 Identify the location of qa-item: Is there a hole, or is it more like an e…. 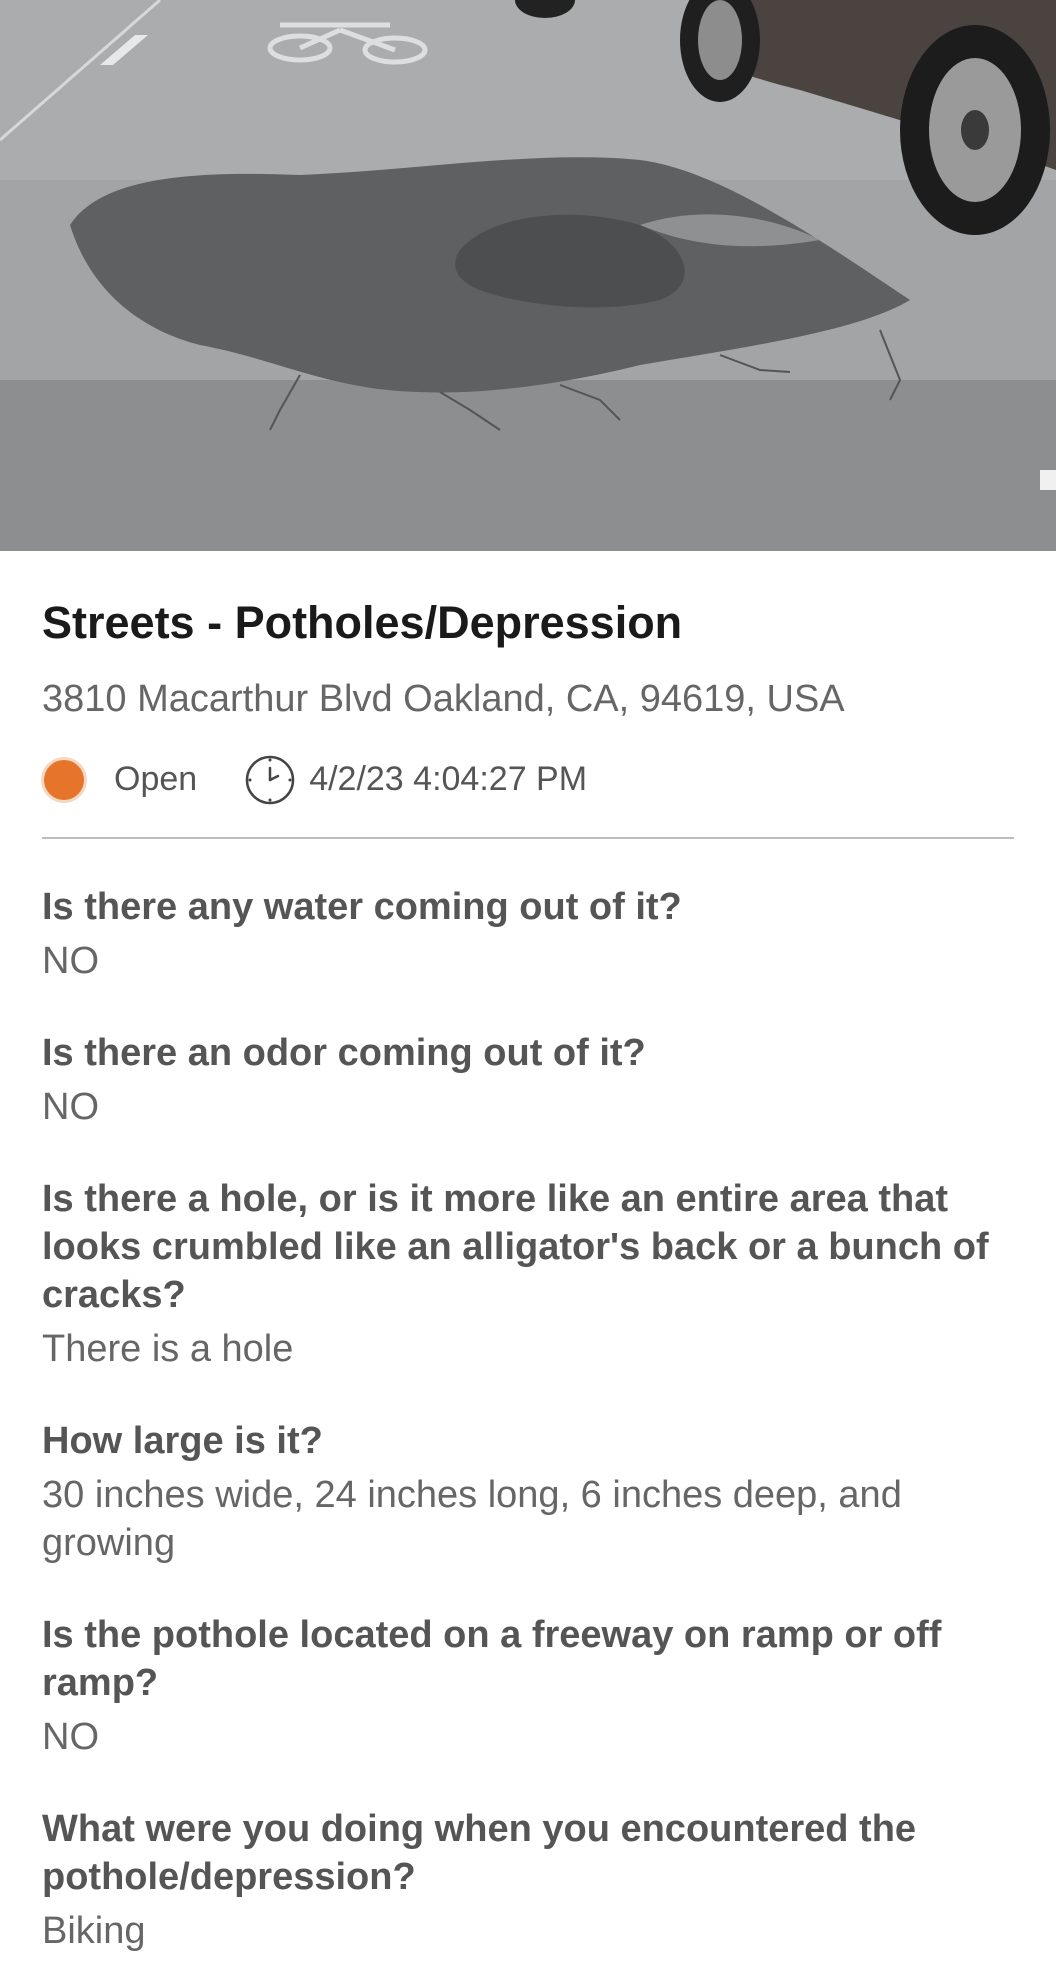
(528, 1274).